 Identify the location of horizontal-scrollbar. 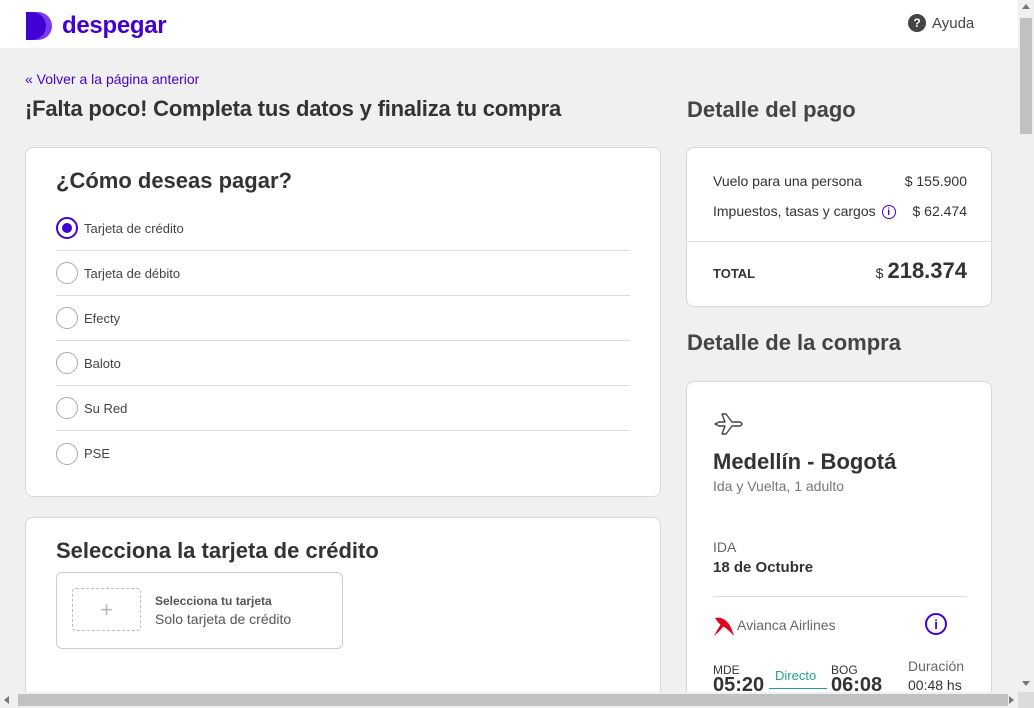
(509, 700).